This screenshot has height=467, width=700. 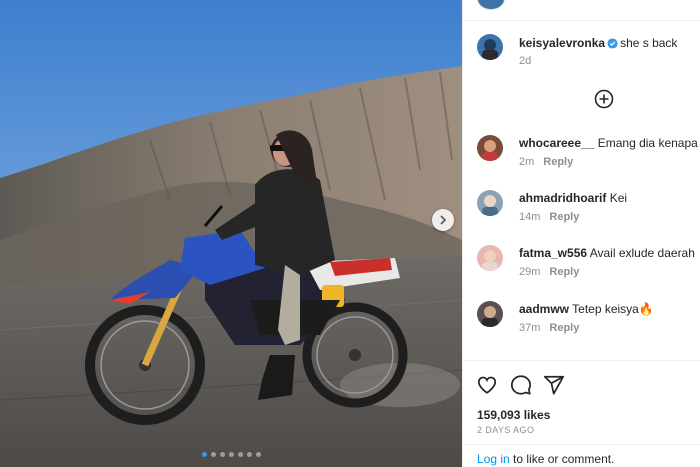 I want to click on author-username: keisyalevronka, so click(x=562, y=43).